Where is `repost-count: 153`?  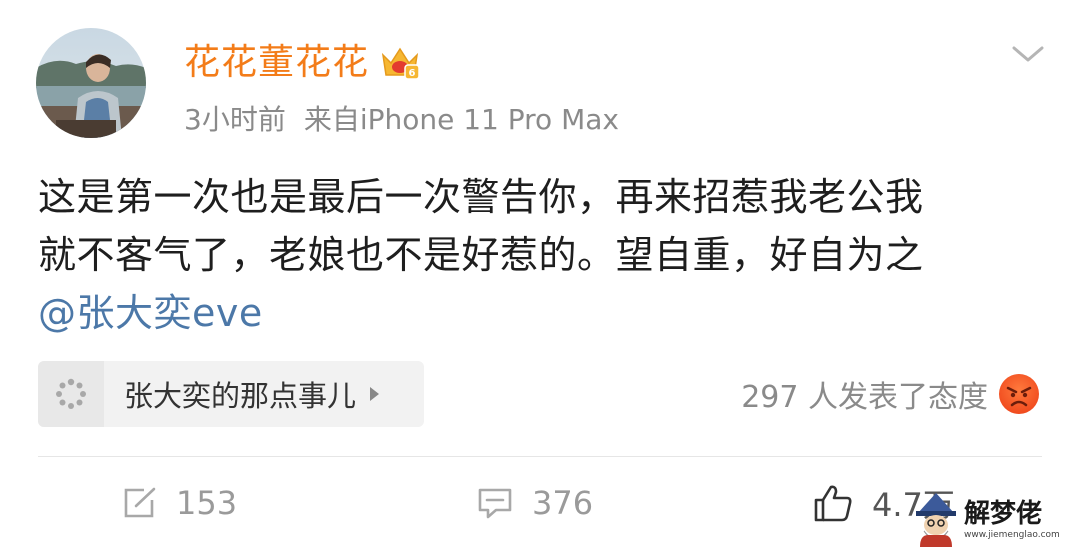
repost-count: 153 is located at coordinates (207, 503).